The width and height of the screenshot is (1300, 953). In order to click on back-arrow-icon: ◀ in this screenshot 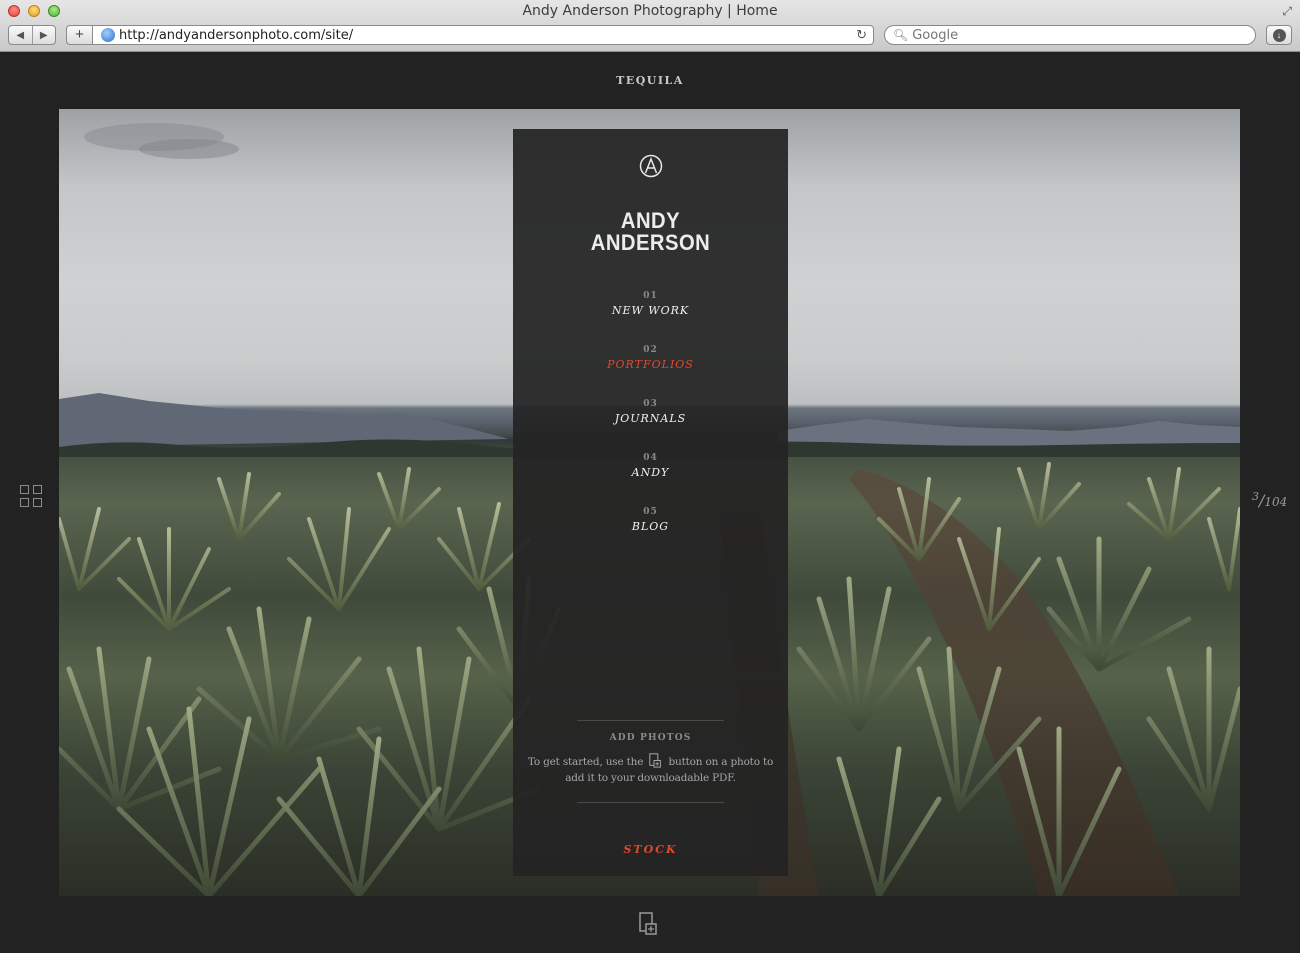, I will do `click(20, 35)`.